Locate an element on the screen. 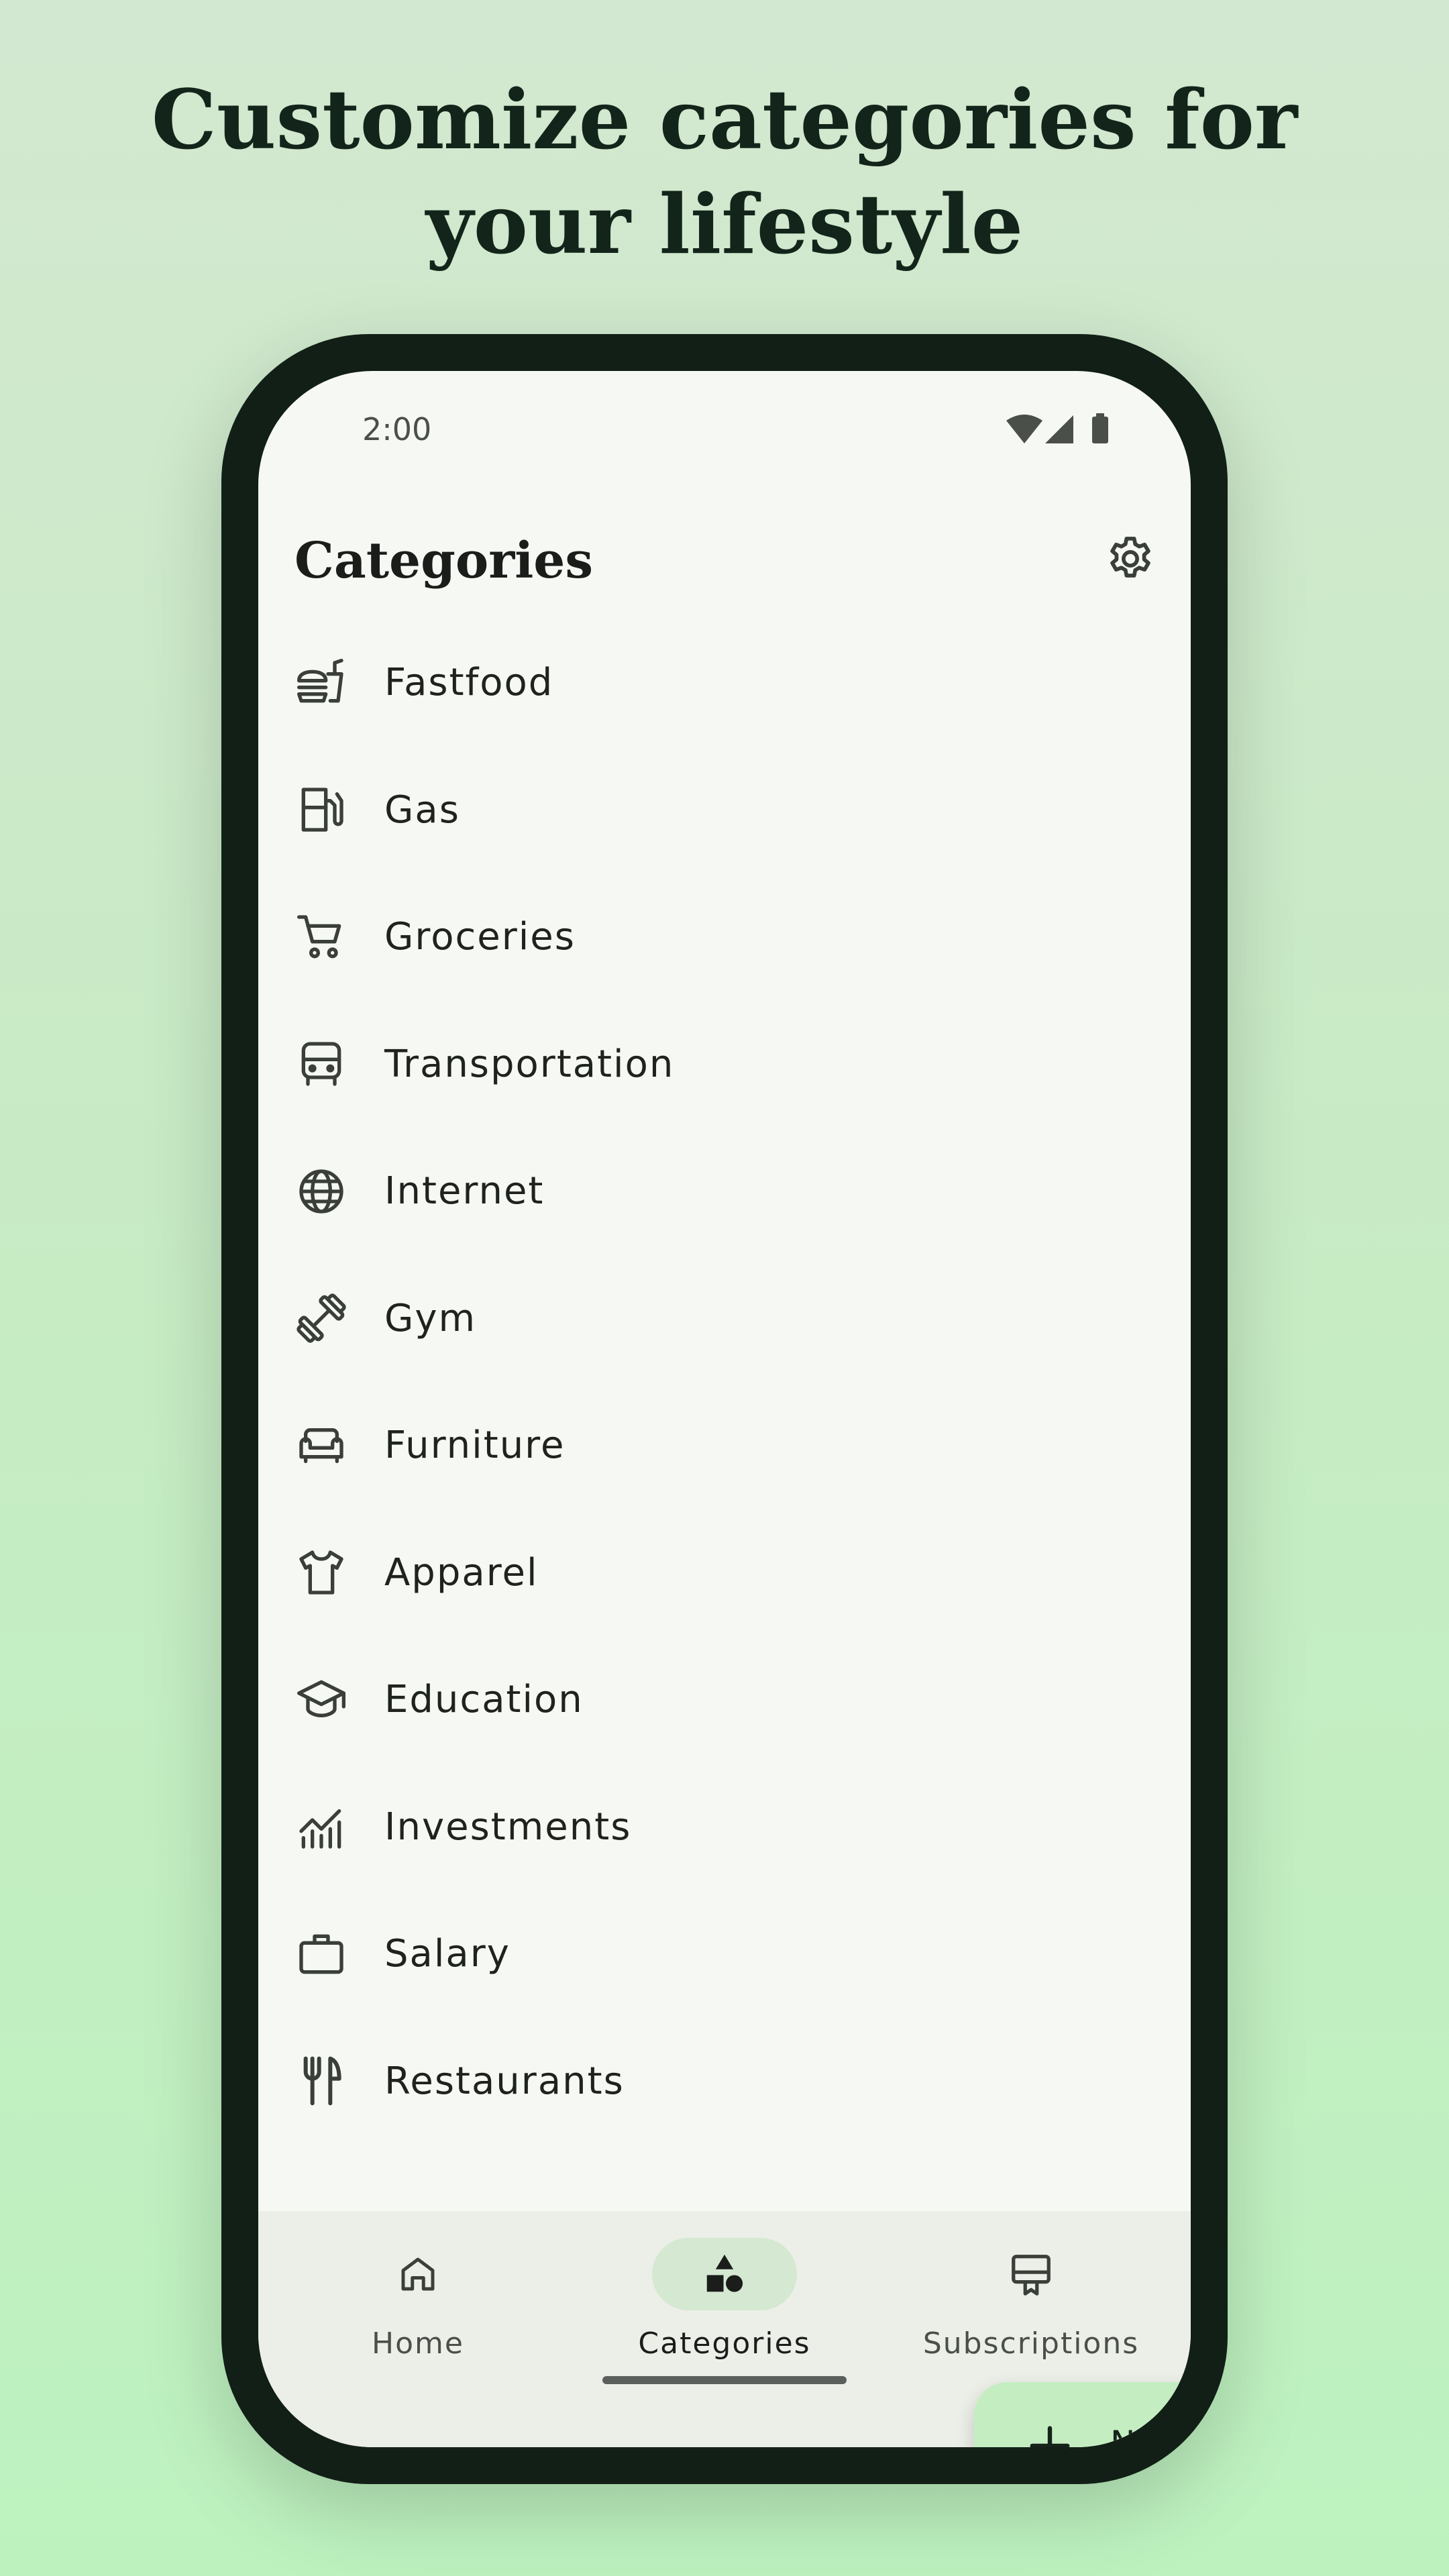  list-item: Education is located at coordinates (724, 1700).